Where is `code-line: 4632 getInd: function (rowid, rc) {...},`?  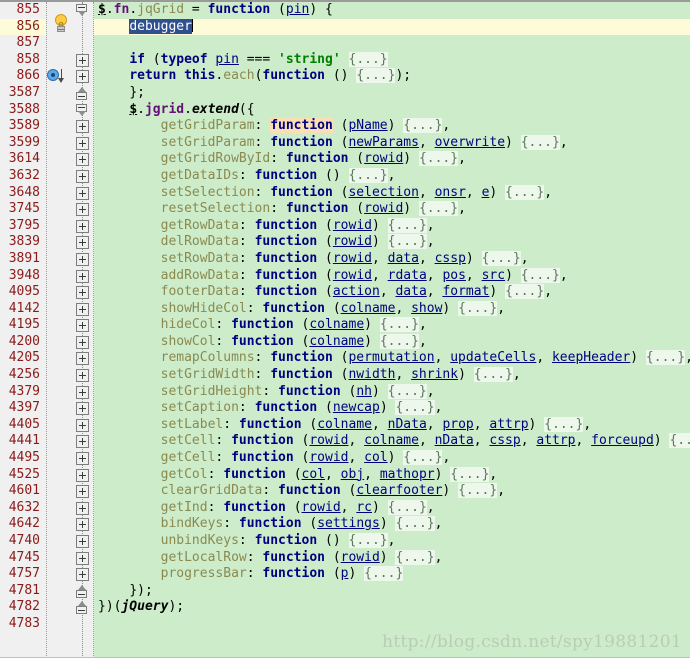
code-line: 4632 getInd: function (rowid, rc) {...}, is located at coordinates (345, 508).